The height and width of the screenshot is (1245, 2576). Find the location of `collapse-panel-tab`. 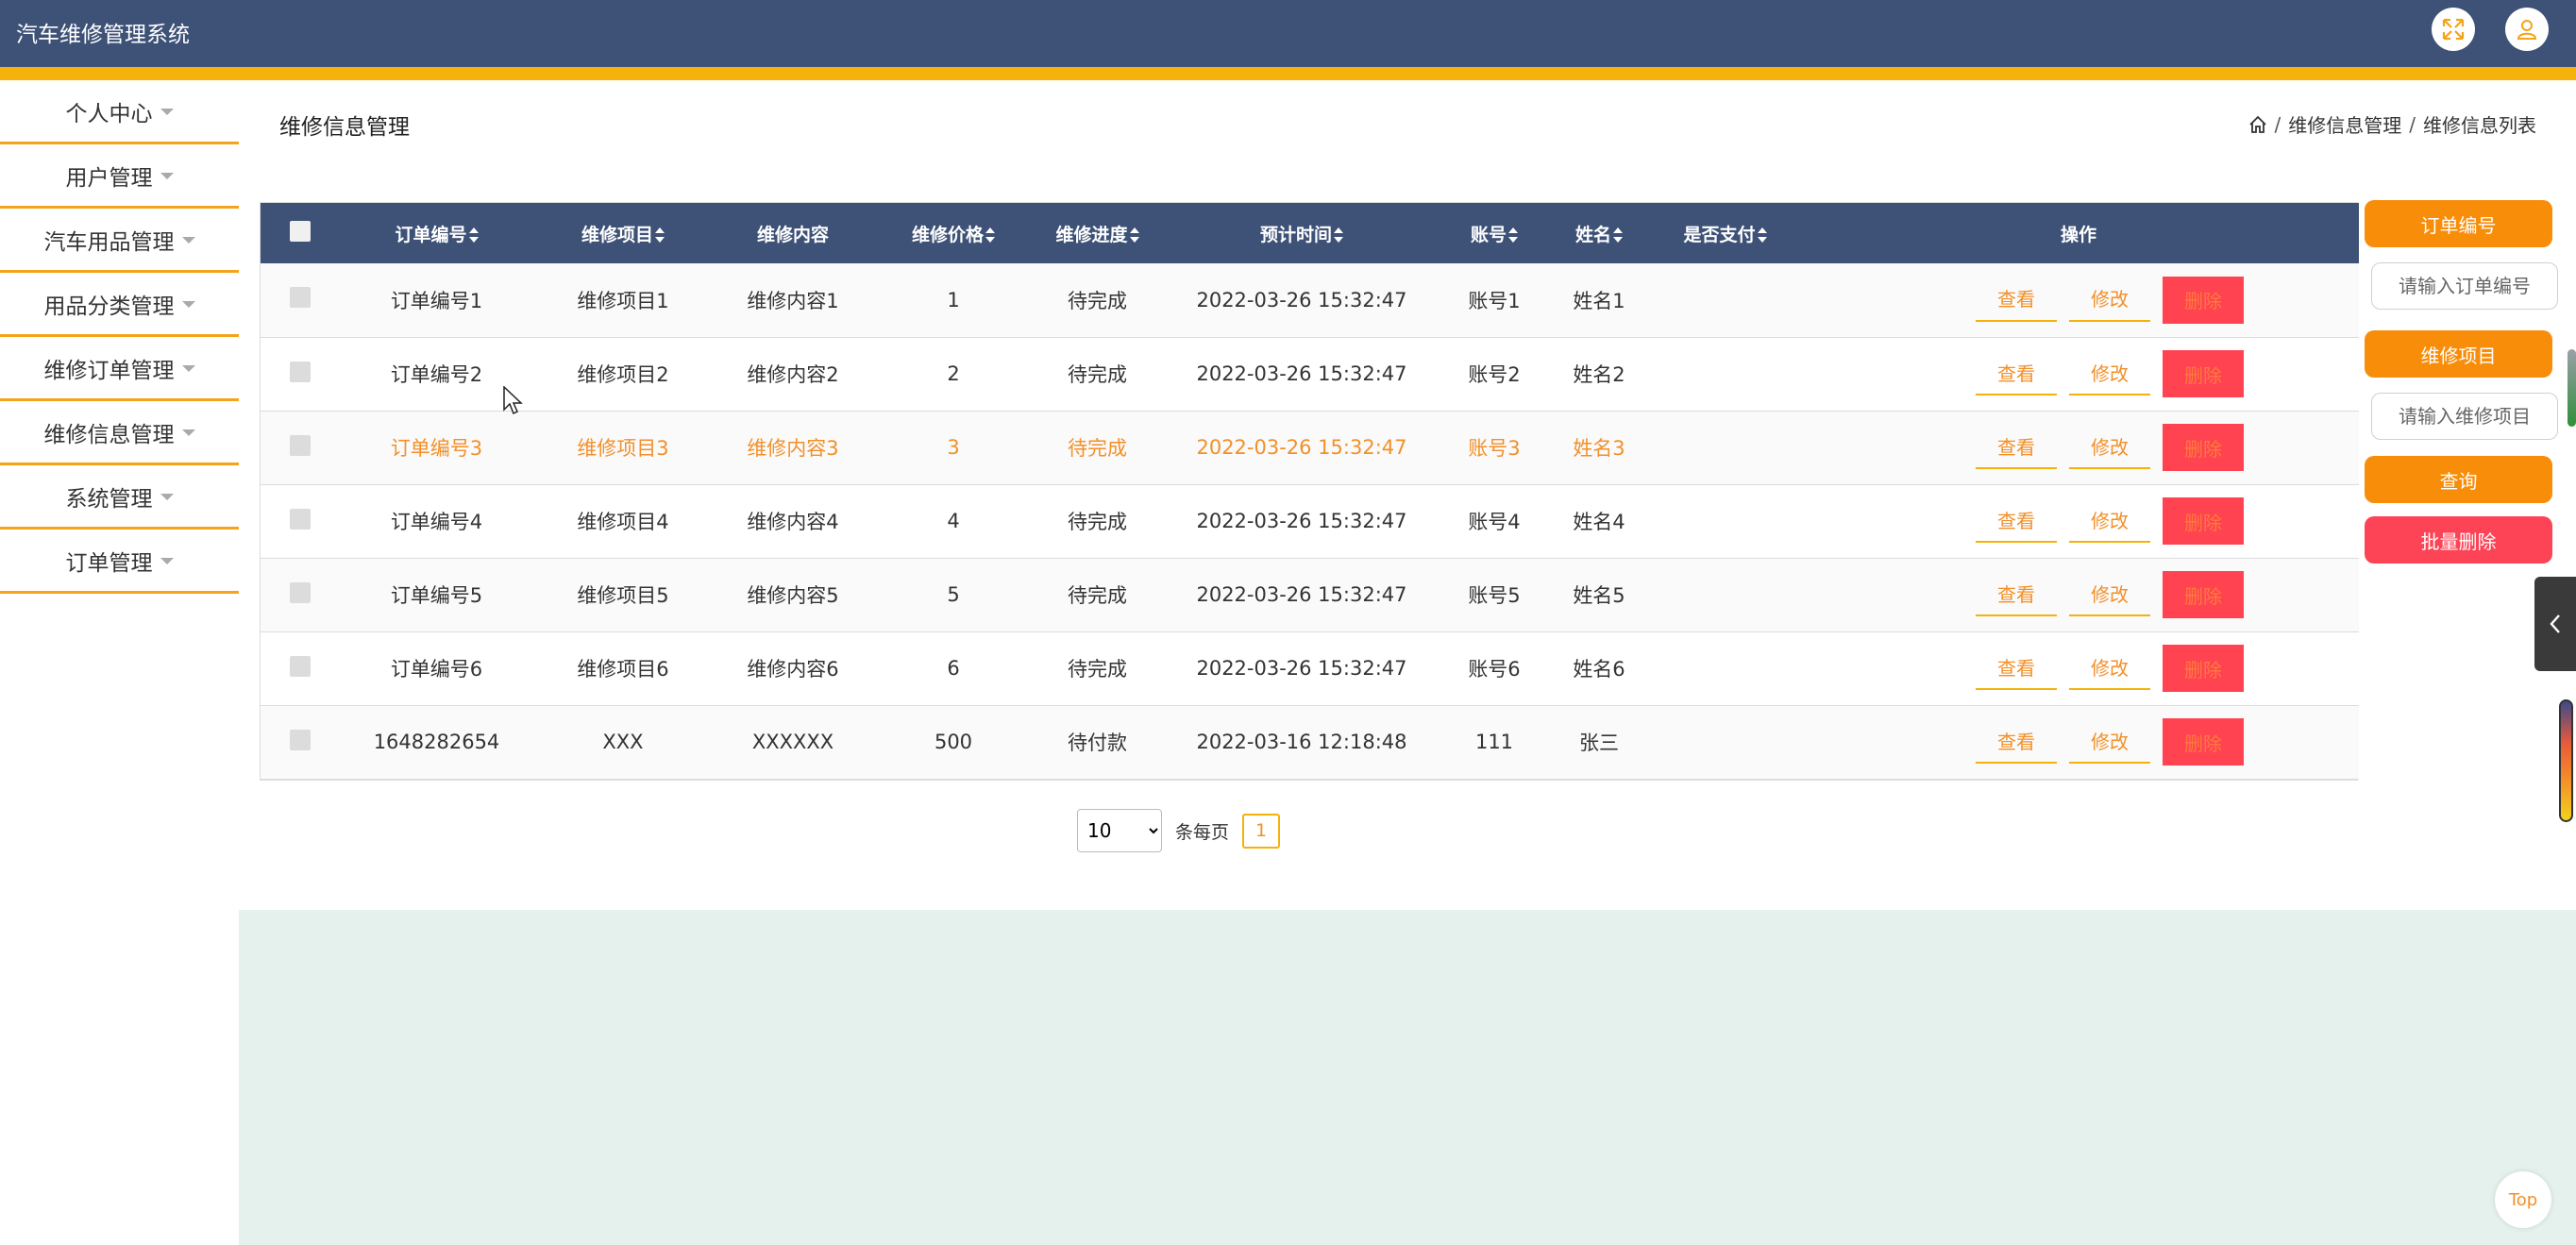

collapse-panel-tab is located at coordinates (2555, 624).